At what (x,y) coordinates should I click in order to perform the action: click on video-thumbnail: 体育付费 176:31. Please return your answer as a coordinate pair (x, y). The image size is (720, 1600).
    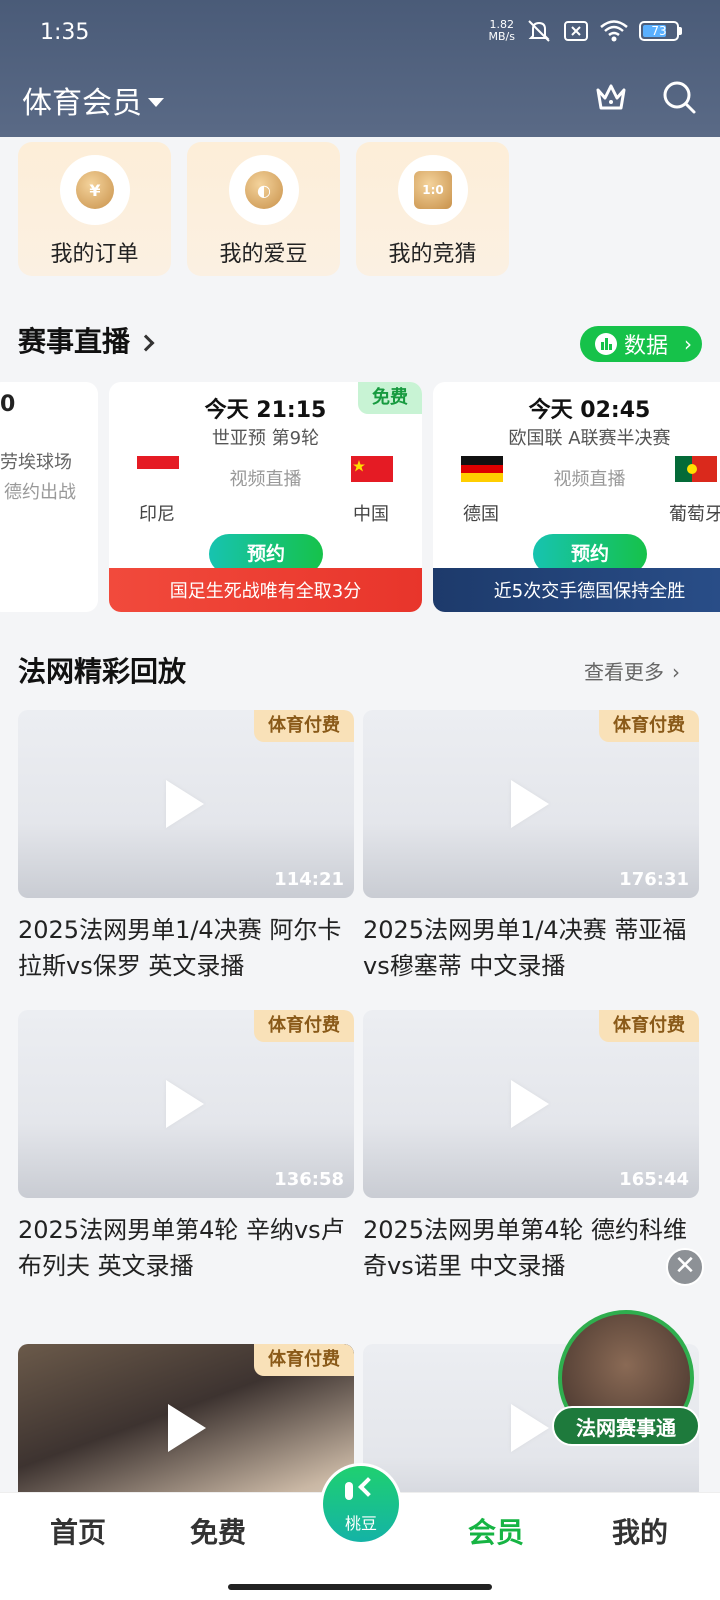
    Looking at the image, I should click on (531, 804).